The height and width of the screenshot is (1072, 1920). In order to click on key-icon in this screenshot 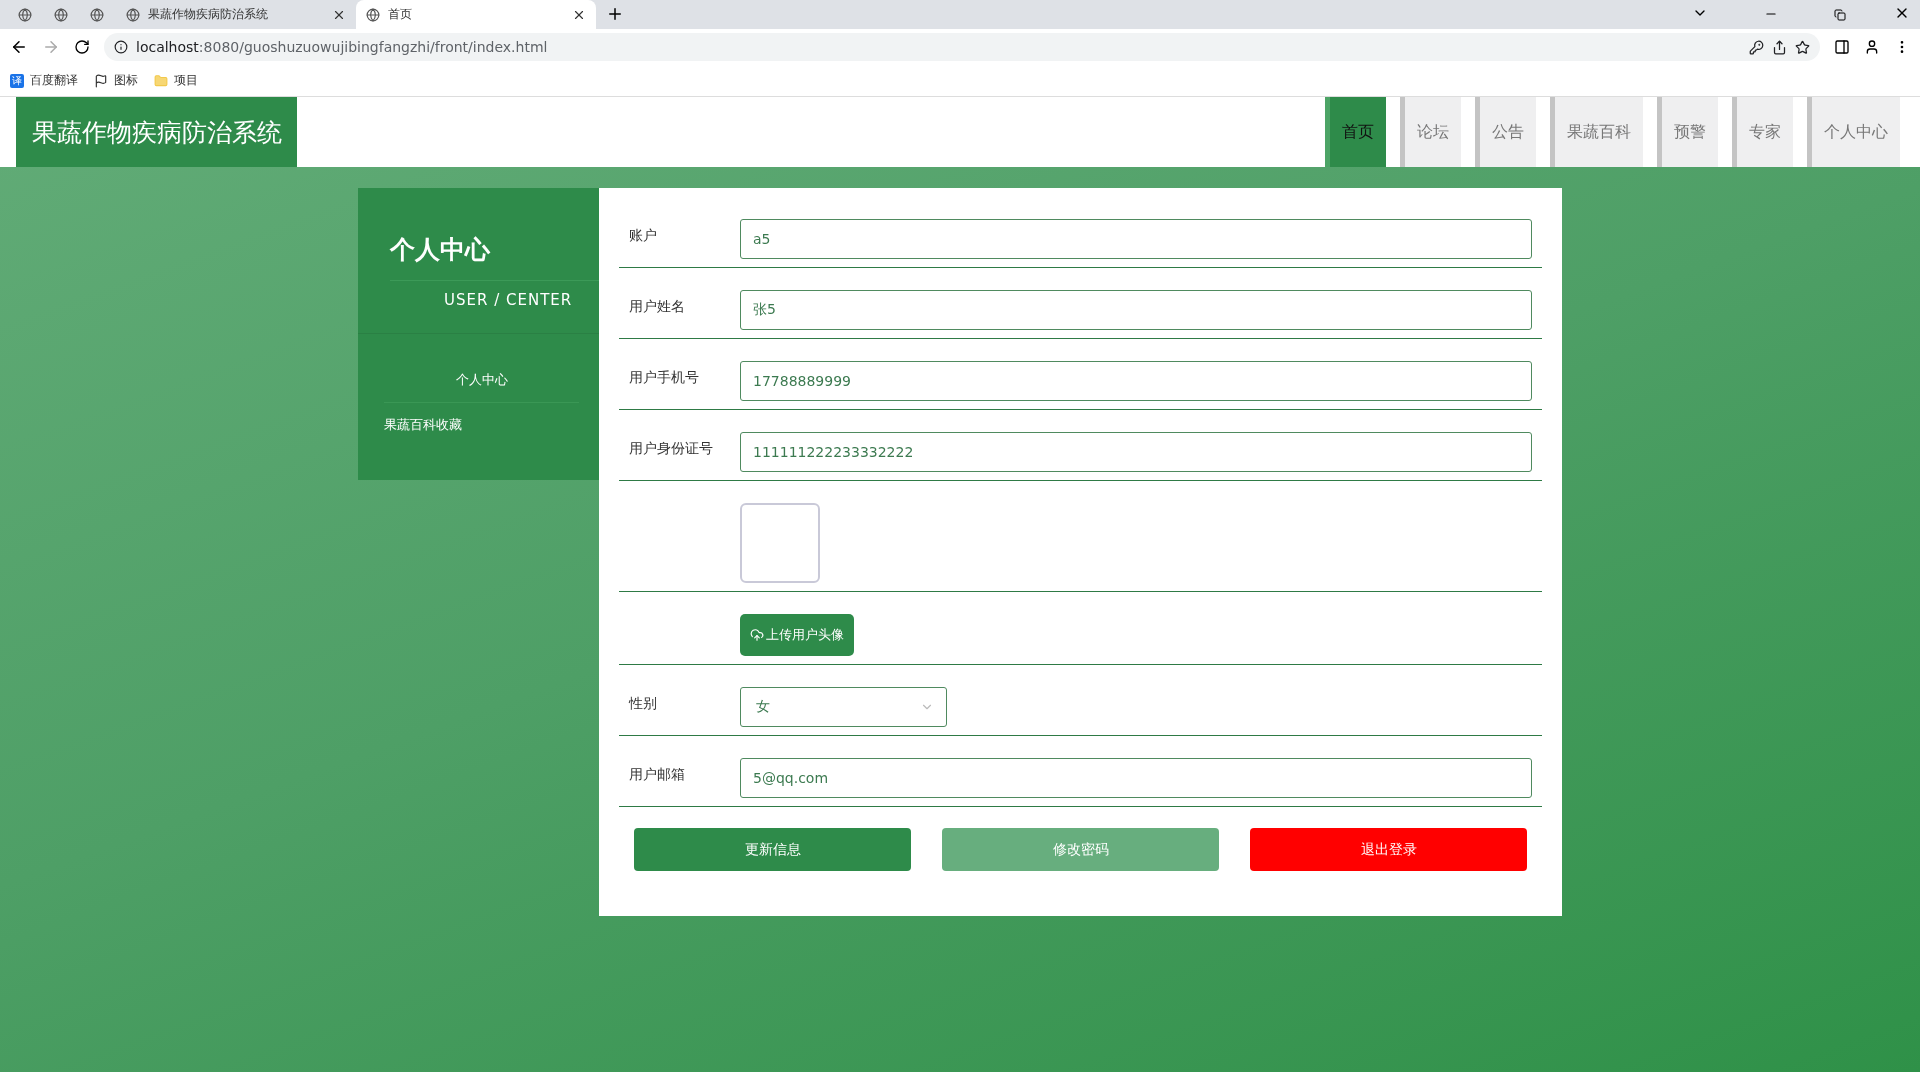, I will do `click(1756, 47)`.